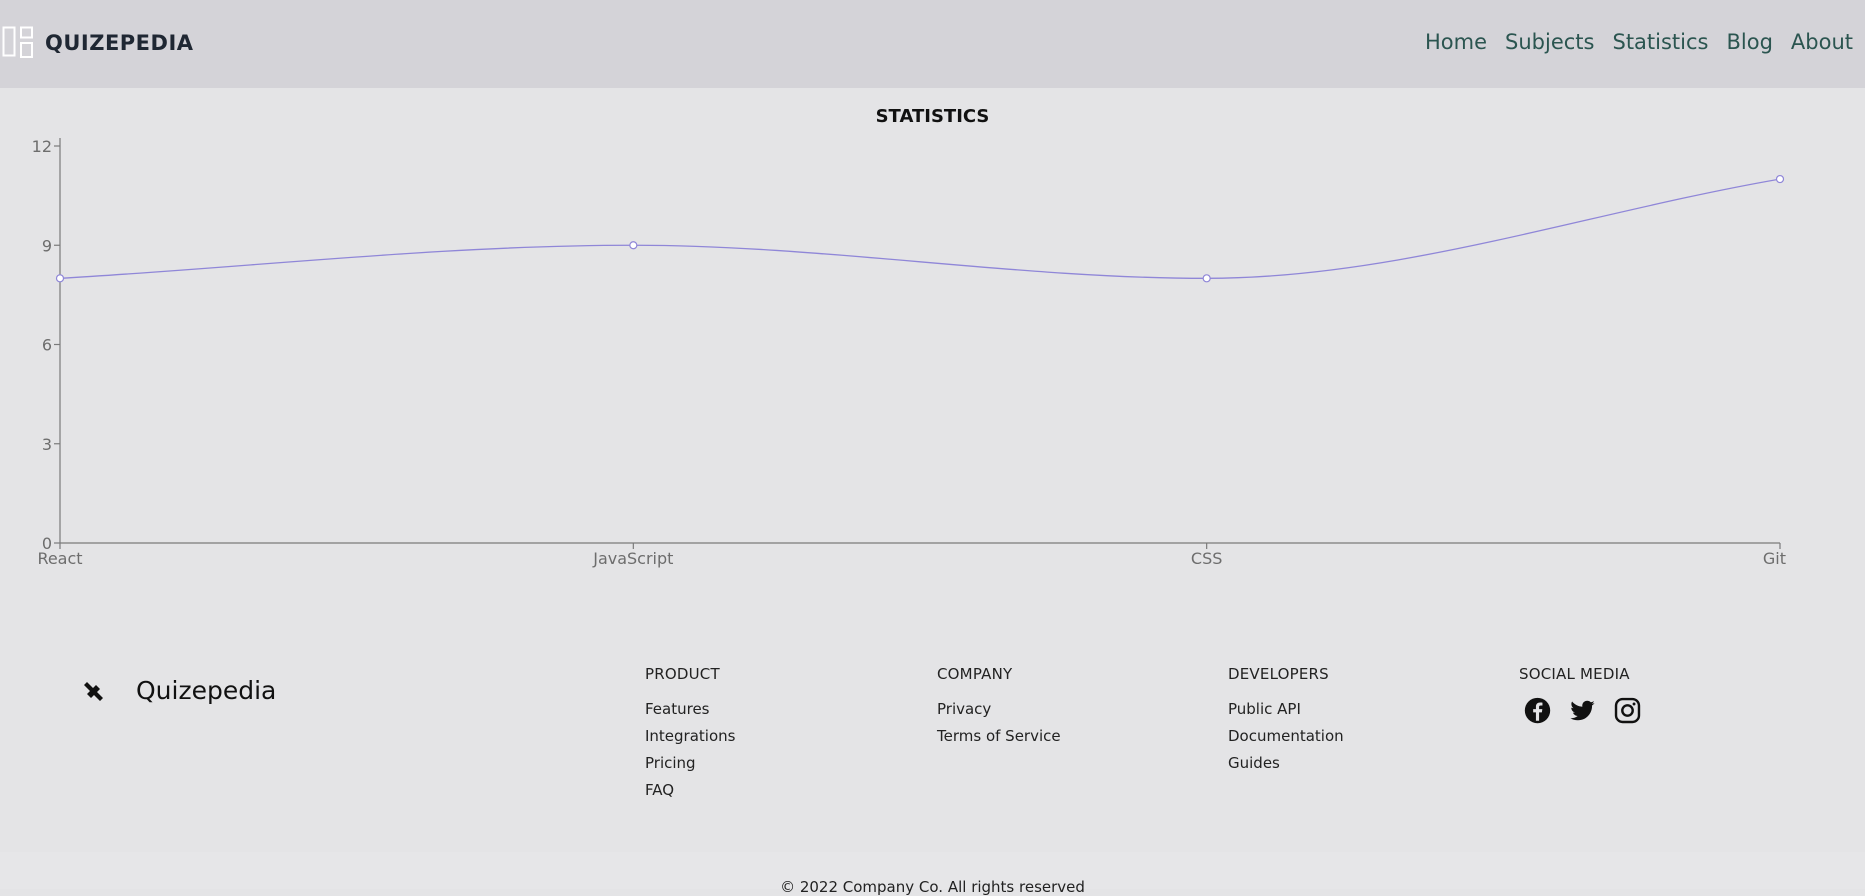 The image size is (1865, 896). I want to click on footer-logo: Quizepedia, so click(180, 690).